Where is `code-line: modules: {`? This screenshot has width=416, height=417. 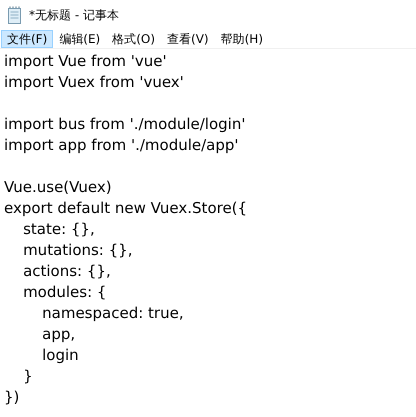
code-line: modules: { is located at coordinates (64, 292).